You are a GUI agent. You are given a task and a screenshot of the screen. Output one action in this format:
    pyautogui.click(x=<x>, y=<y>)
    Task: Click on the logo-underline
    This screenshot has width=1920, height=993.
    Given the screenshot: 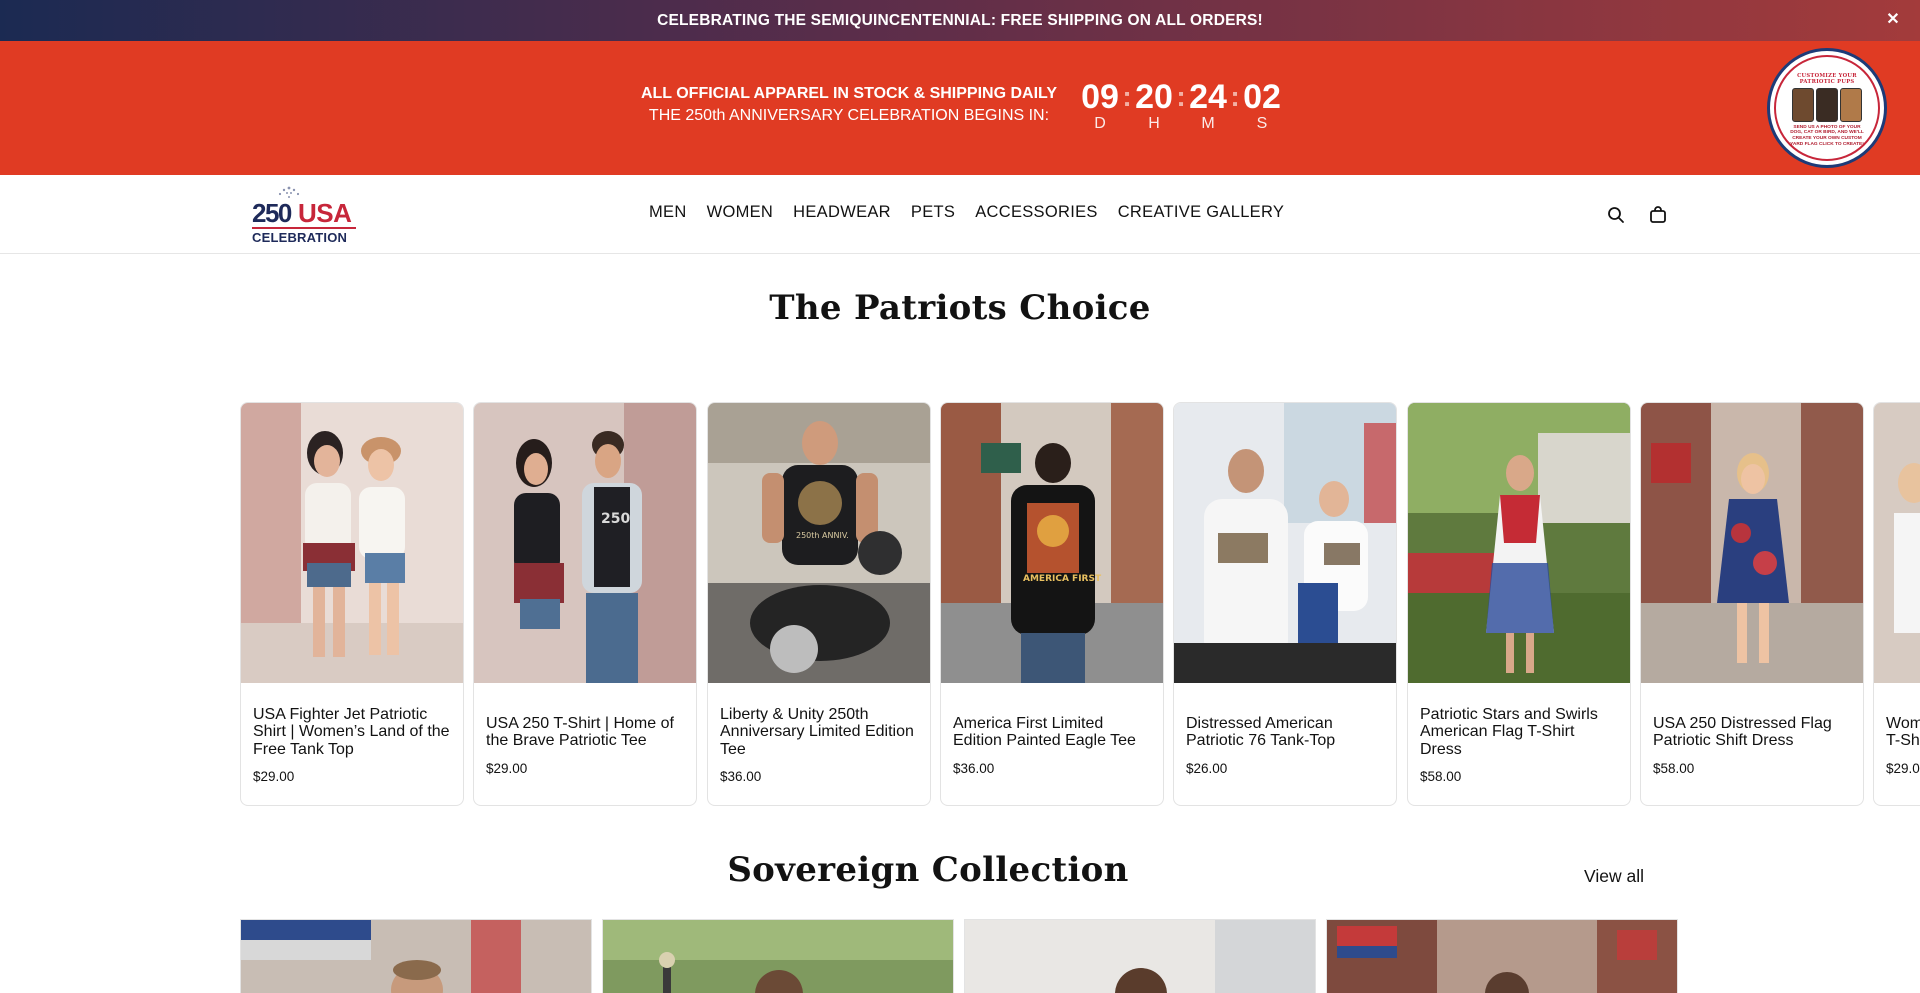 What is the action you would take?
    pyautogui.click(x=304, y=228)
    